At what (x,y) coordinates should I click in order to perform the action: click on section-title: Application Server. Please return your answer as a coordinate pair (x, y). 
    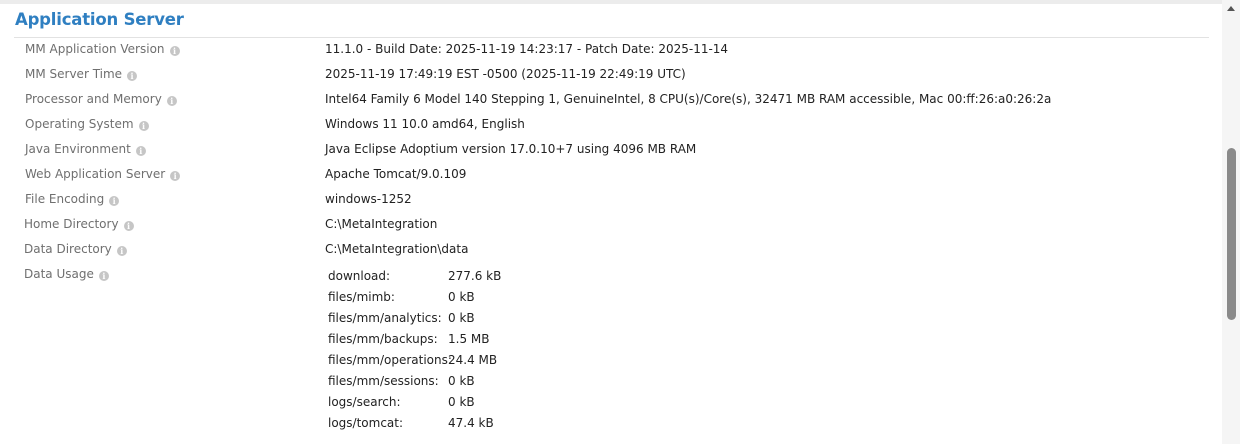
    Looking at the image, I should click on (99, 19).